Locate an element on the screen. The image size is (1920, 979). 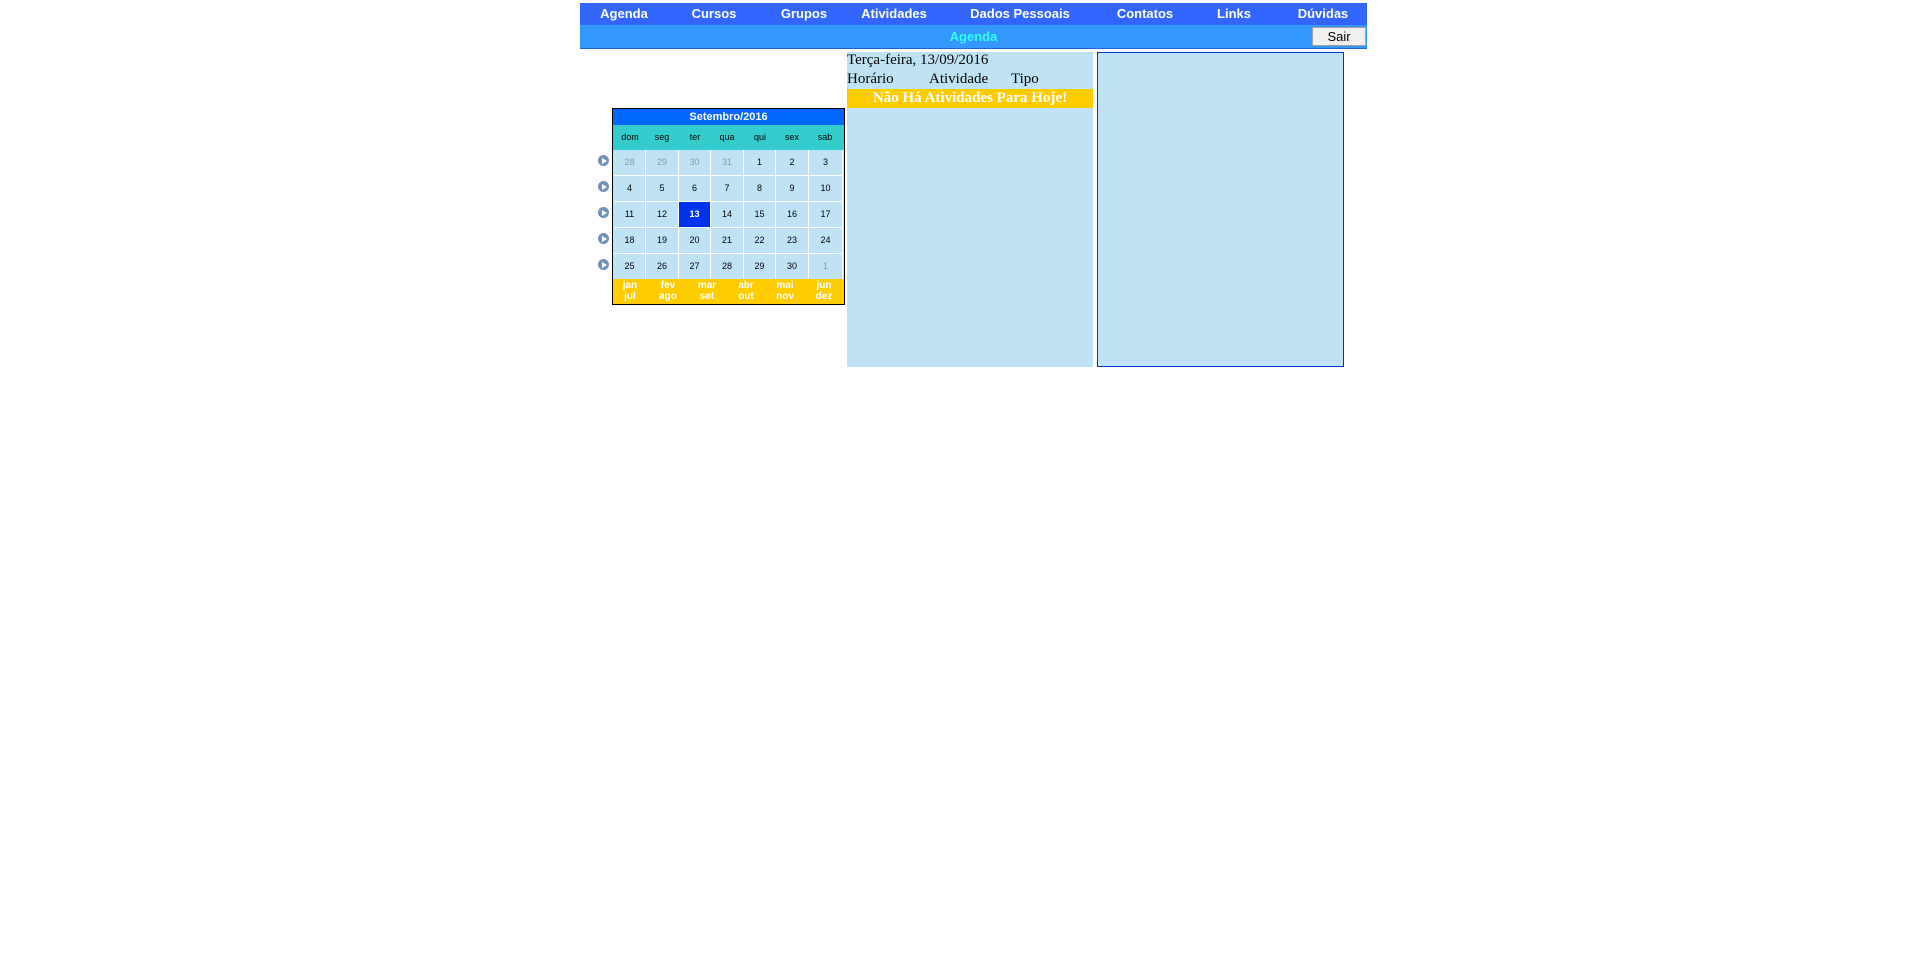
weekday-label: sex is located at coordinates (791, 137).